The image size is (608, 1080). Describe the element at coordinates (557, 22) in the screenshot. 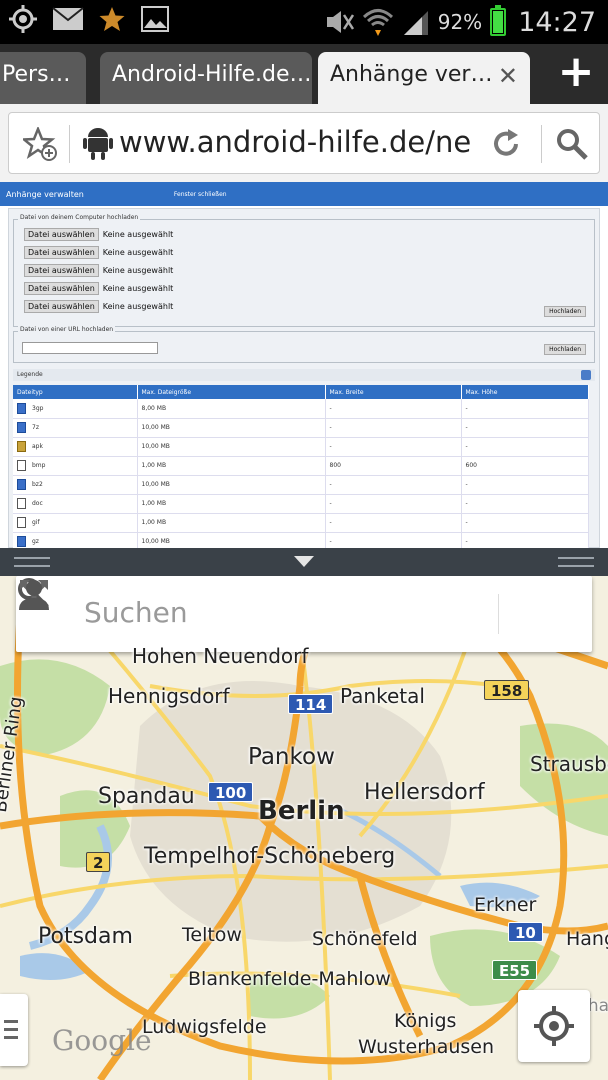

I see `clock: 14:27` at that location.